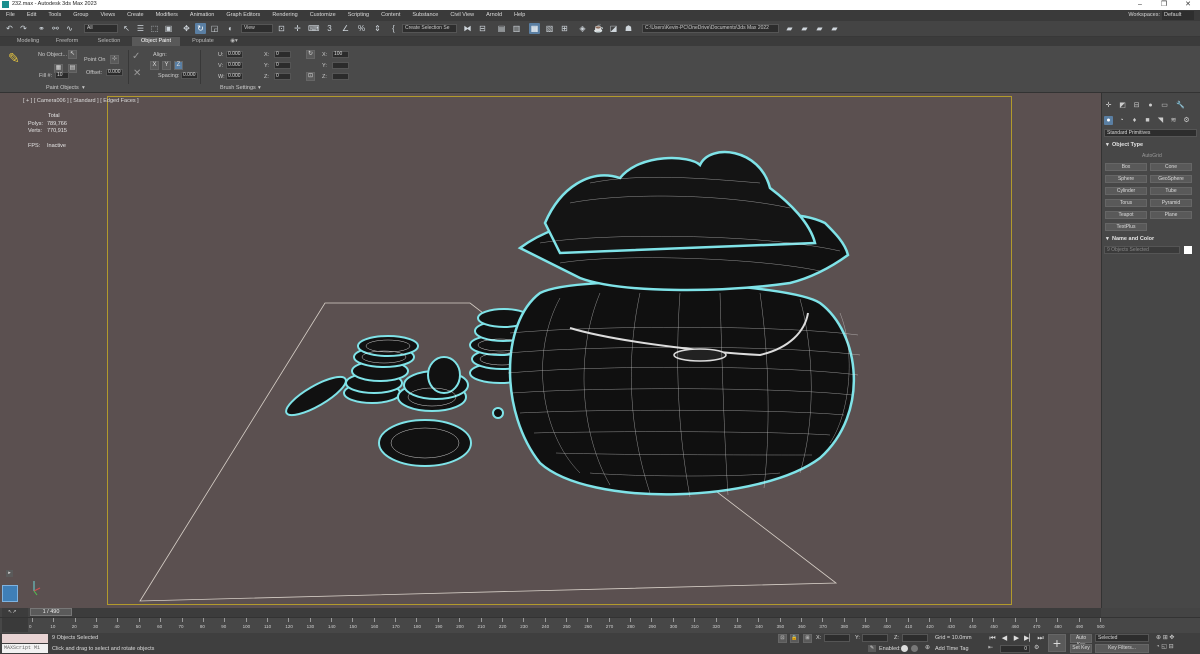 The width and height of the screenshot is (1200, 654). What do you see at coordinates (234, 65) in the screenshot?
I see `v-spinner: 0.000` at bounding box center [234, 65].